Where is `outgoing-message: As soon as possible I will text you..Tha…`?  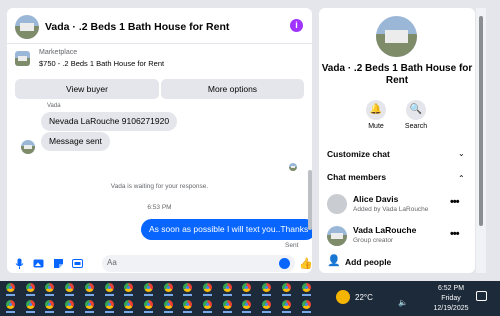 outgoing-message: As soon as possible I will text you..Tha… is located at coordinates (226, 229).